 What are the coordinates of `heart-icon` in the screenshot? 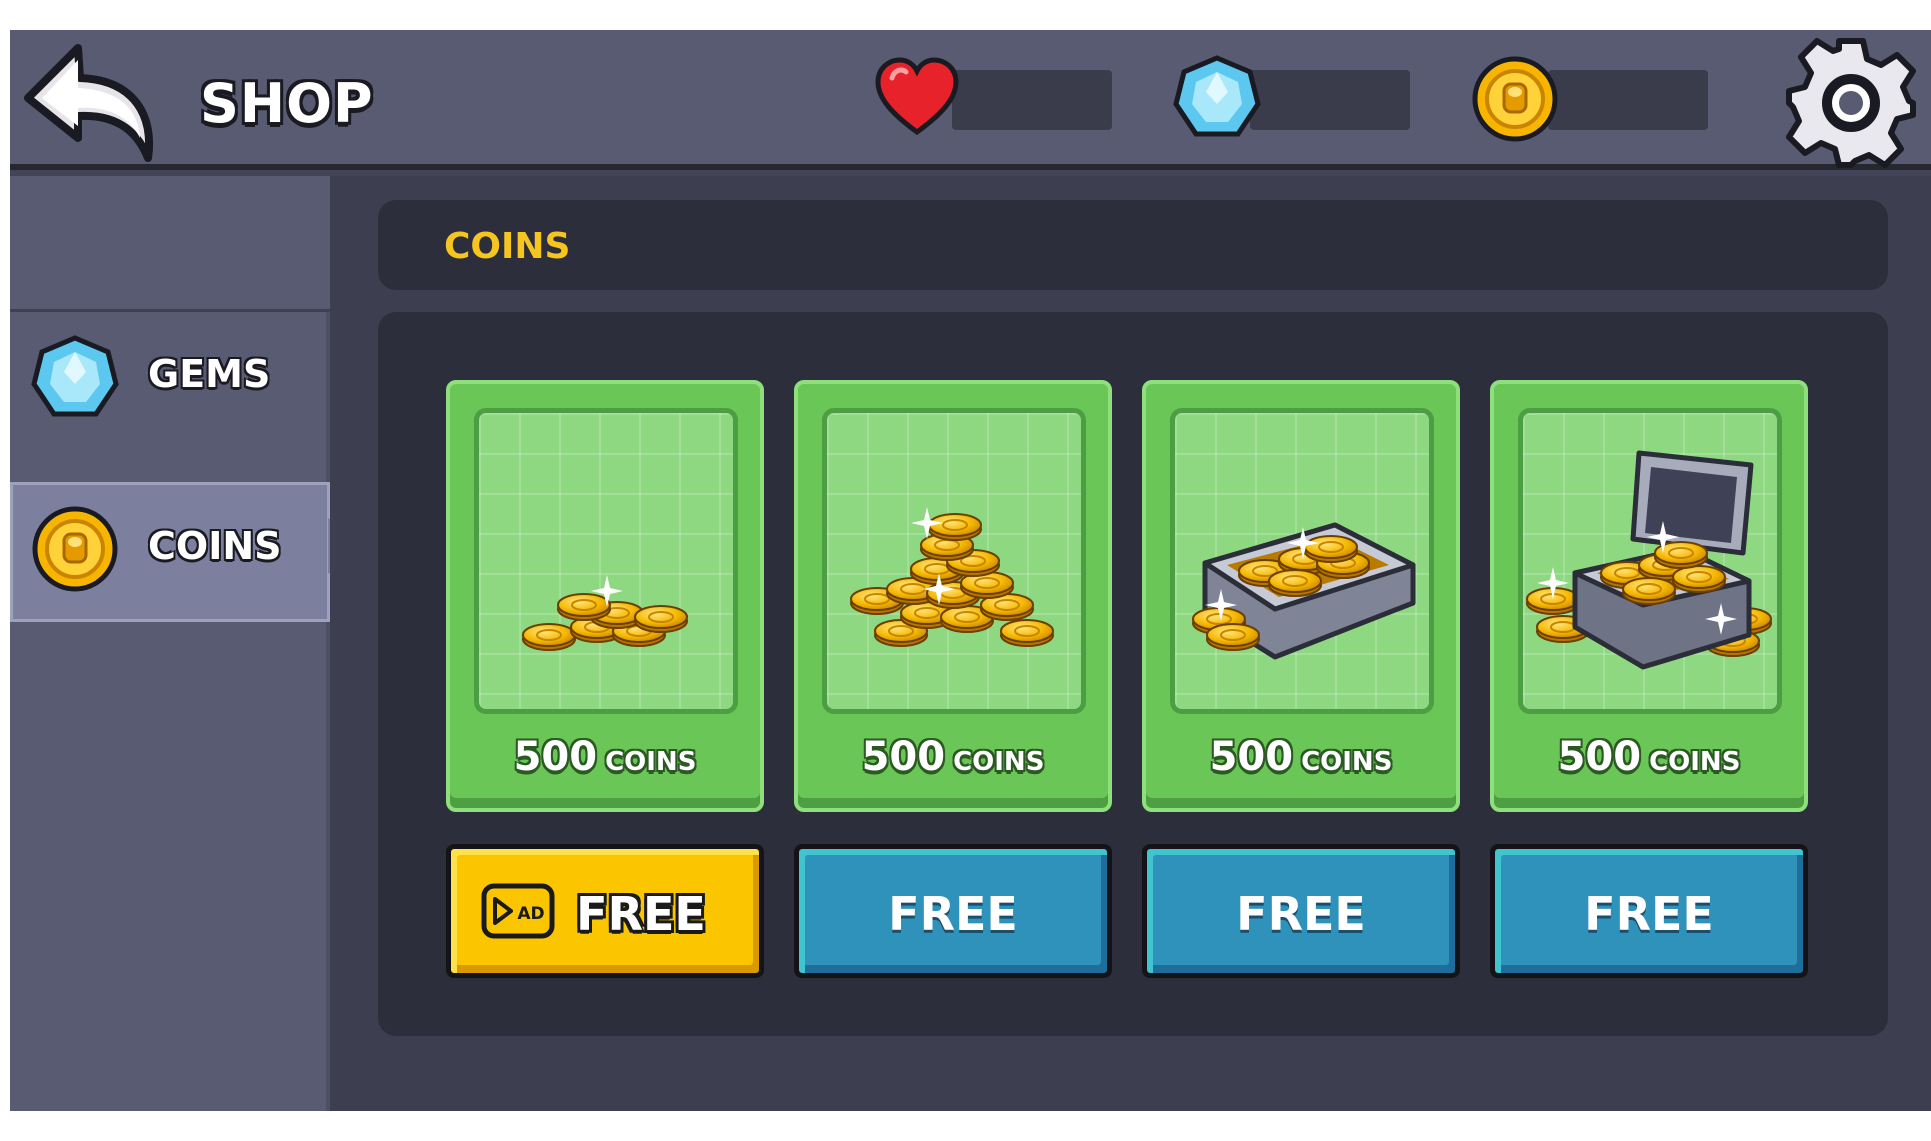 It's located at (917, 97).